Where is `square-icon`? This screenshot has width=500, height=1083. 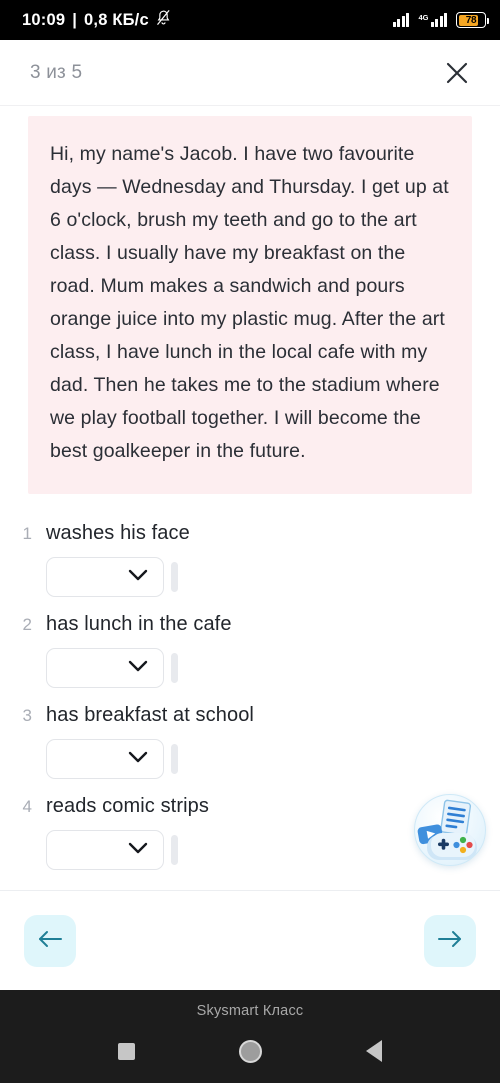 square-icon is located at coordinates (126, 1051).